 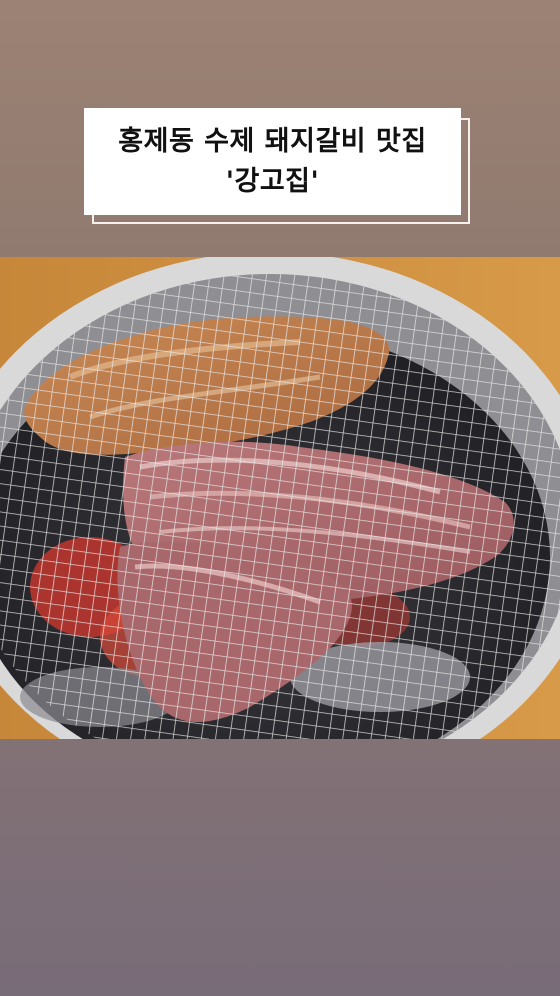 What do you see at coordinates (272, 141) in the screenshot?
I see `caption-line-1: 홍제동 수제 돼지갈비 맛집` at bounding box center [272, 141].